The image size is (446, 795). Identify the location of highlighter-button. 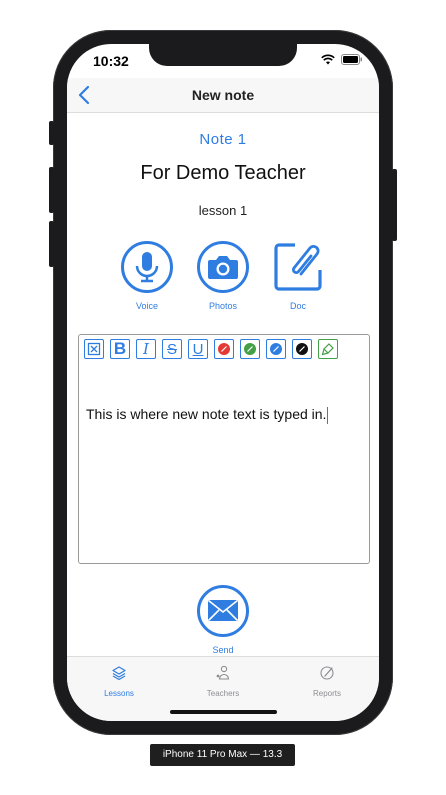
(328, 349).